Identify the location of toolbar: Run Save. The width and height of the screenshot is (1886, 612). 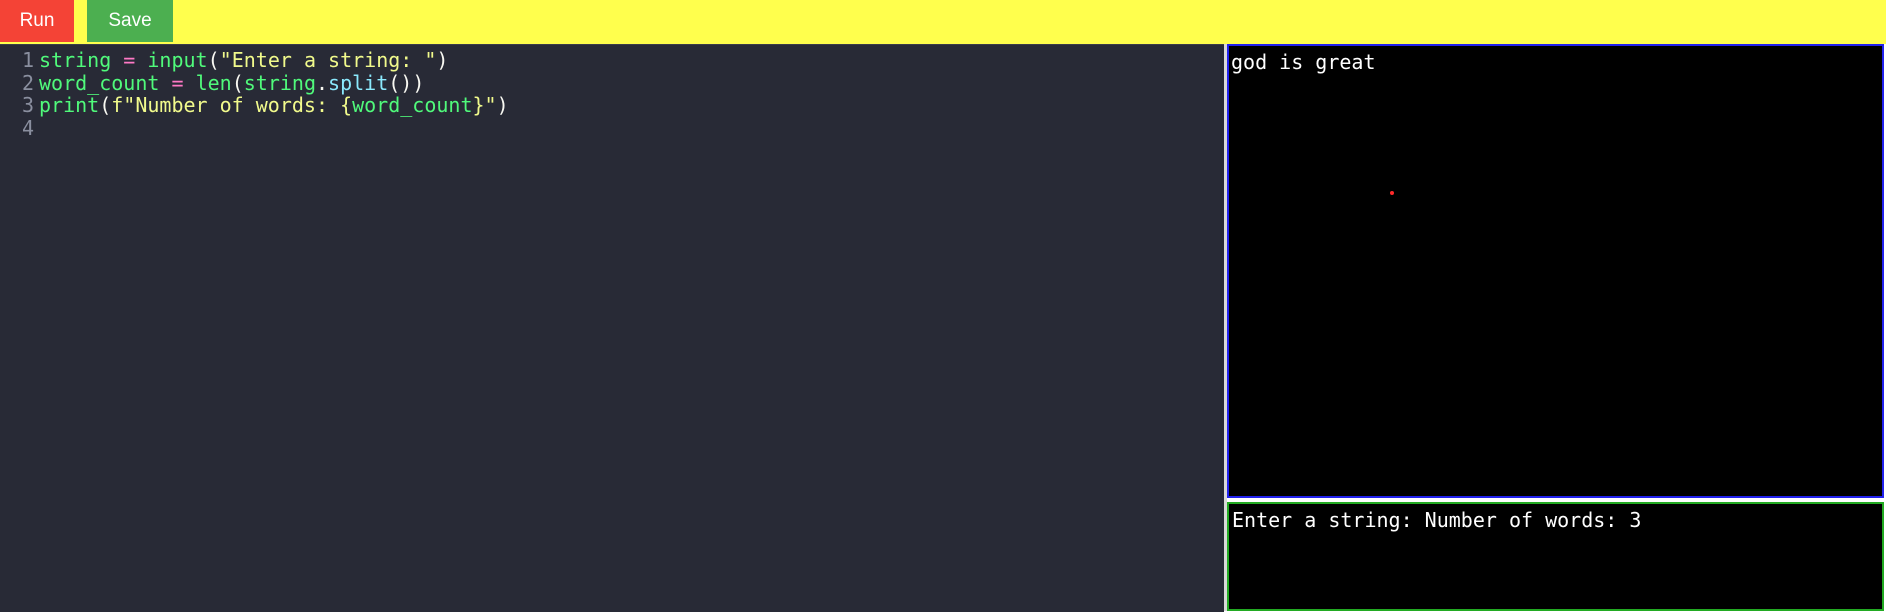
(943, 22).